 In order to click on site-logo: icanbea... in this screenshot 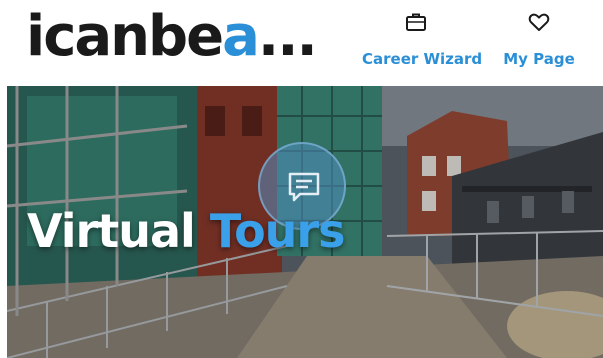, I will do `click(172, 37)`.